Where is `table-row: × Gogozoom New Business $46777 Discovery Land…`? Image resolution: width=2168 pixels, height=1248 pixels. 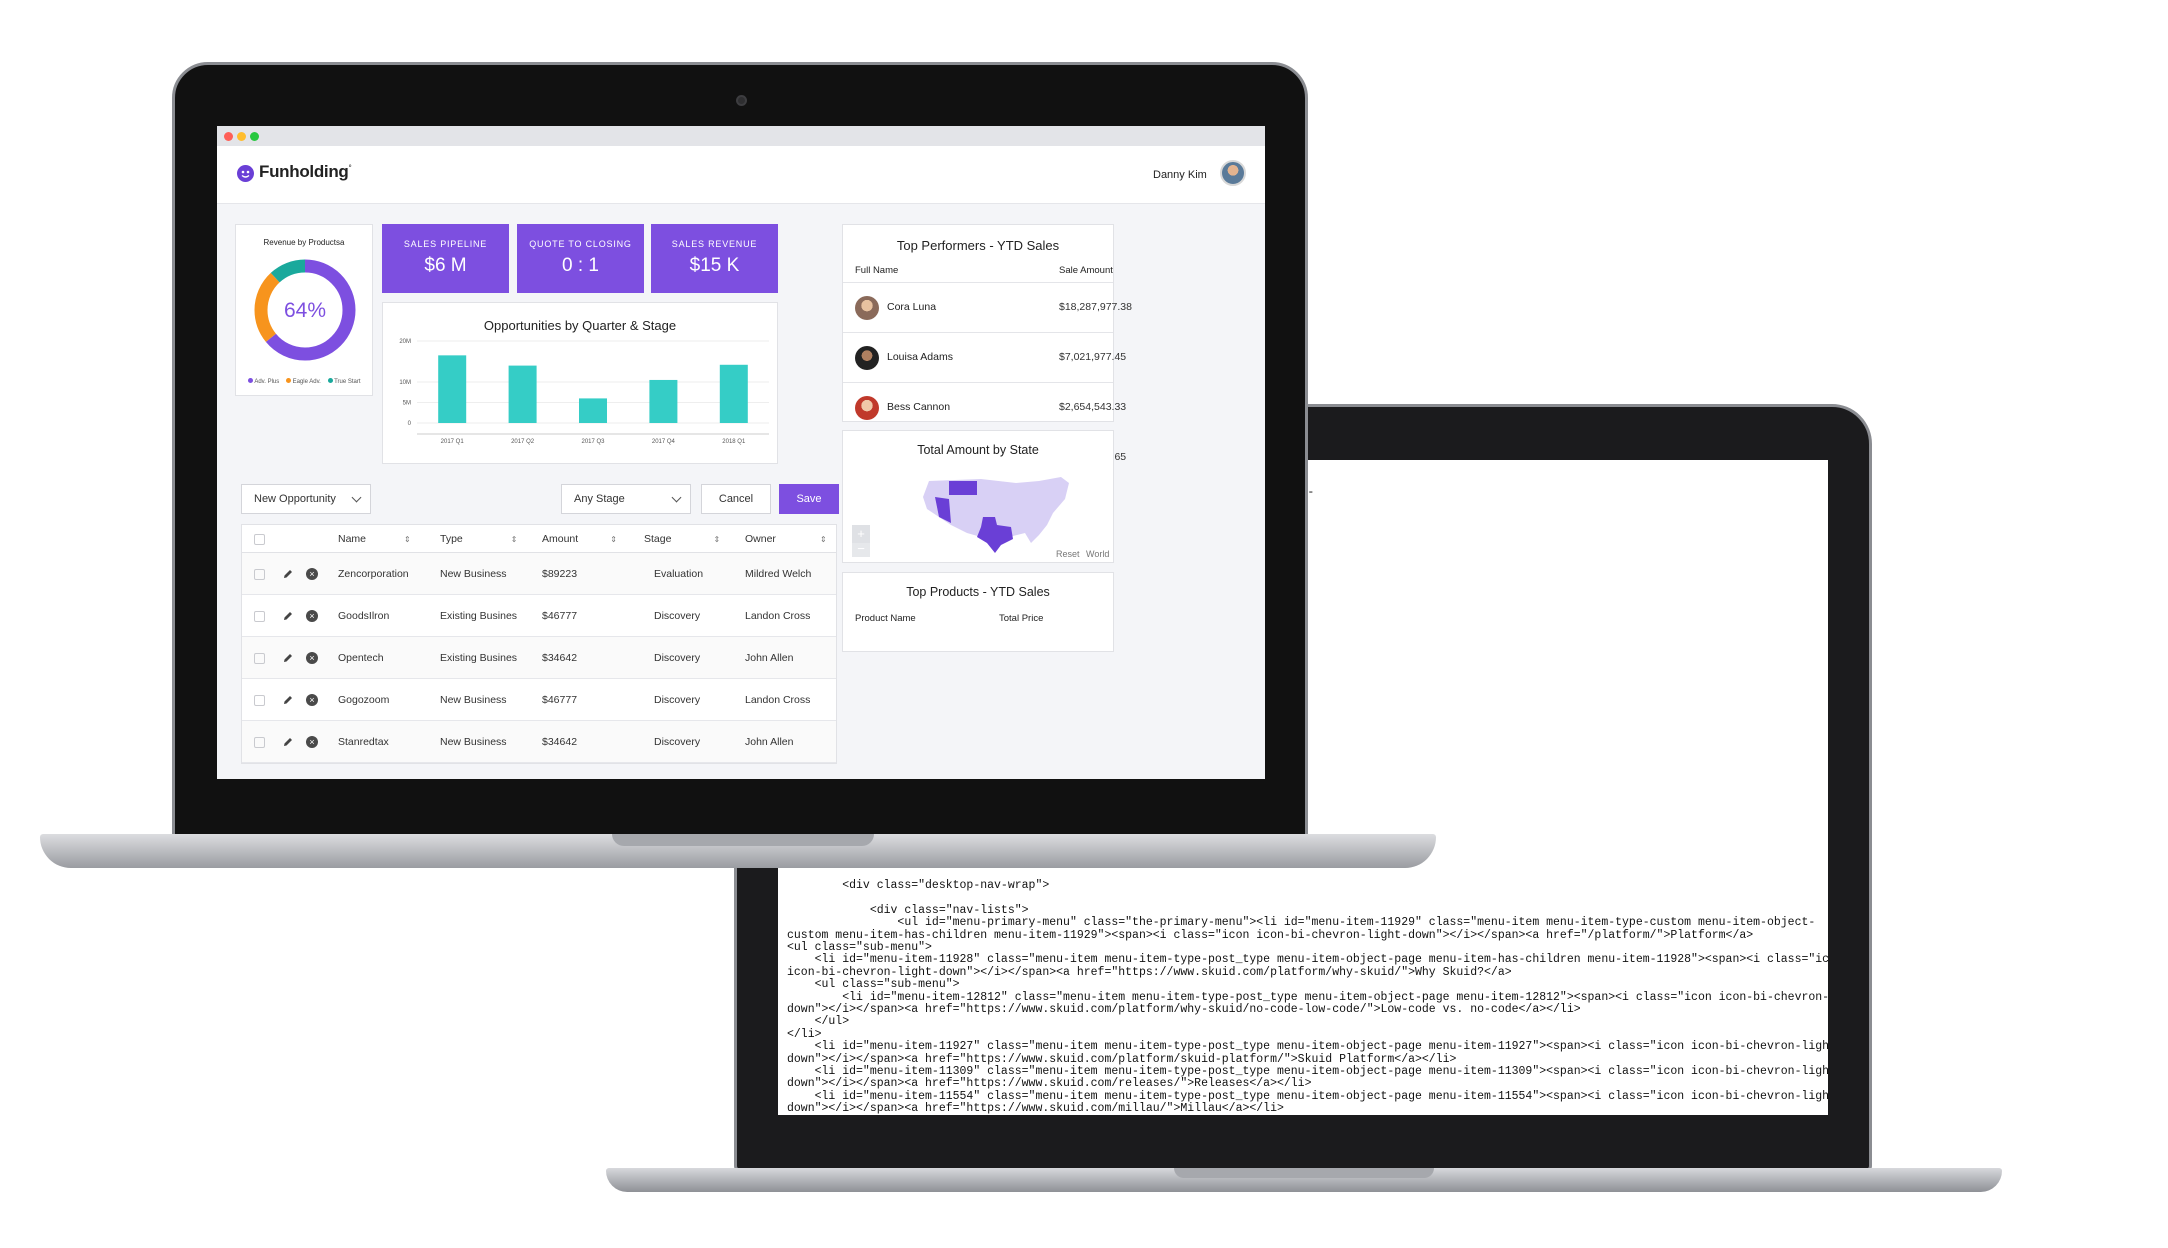
table-row: × Gogozoom New Business $46777 Discovery Land… is located at coordinates (539, 700).